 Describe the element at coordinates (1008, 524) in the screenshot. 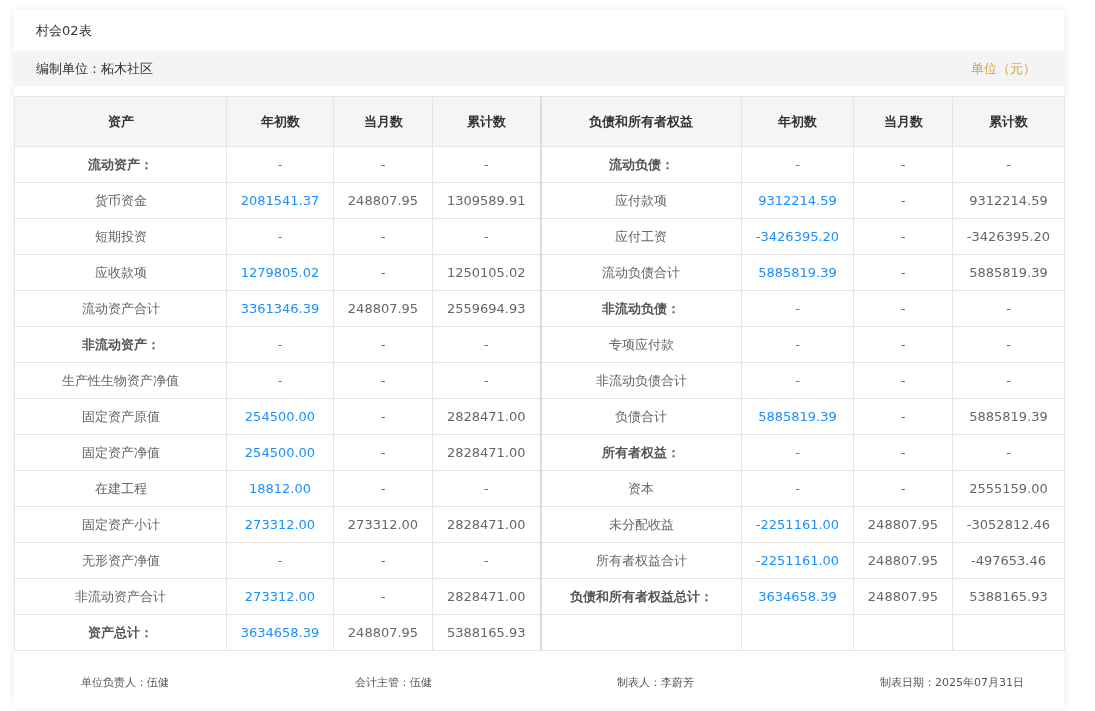

I see `amount-cell: -3052812.46` at that location.